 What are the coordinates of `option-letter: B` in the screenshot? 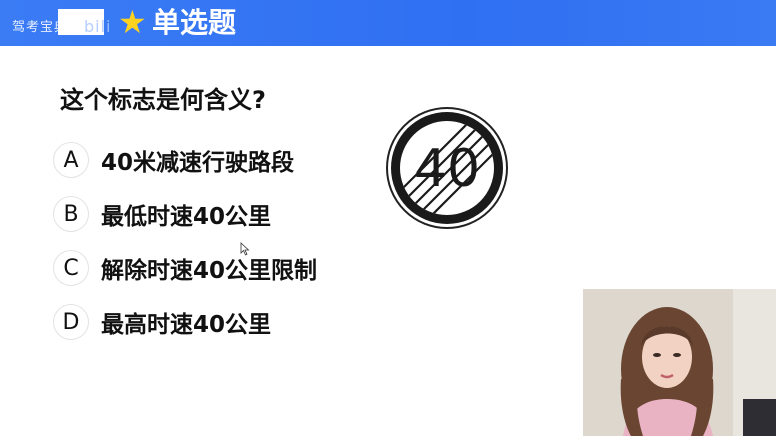 It's located at (71, 214).